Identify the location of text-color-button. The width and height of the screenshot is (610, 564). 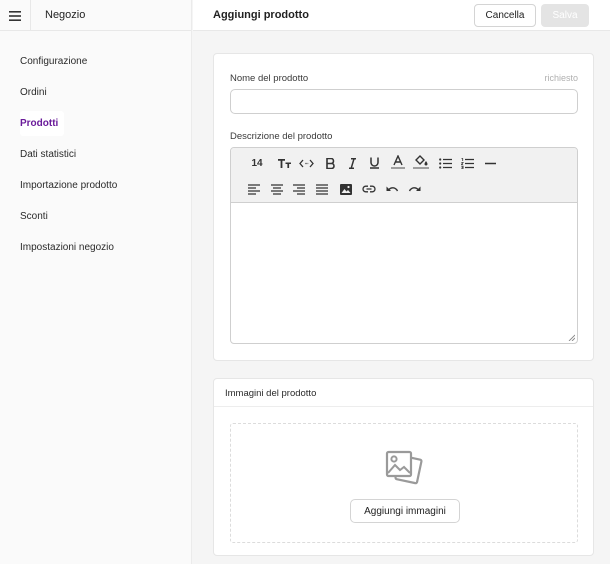
(398, 162).